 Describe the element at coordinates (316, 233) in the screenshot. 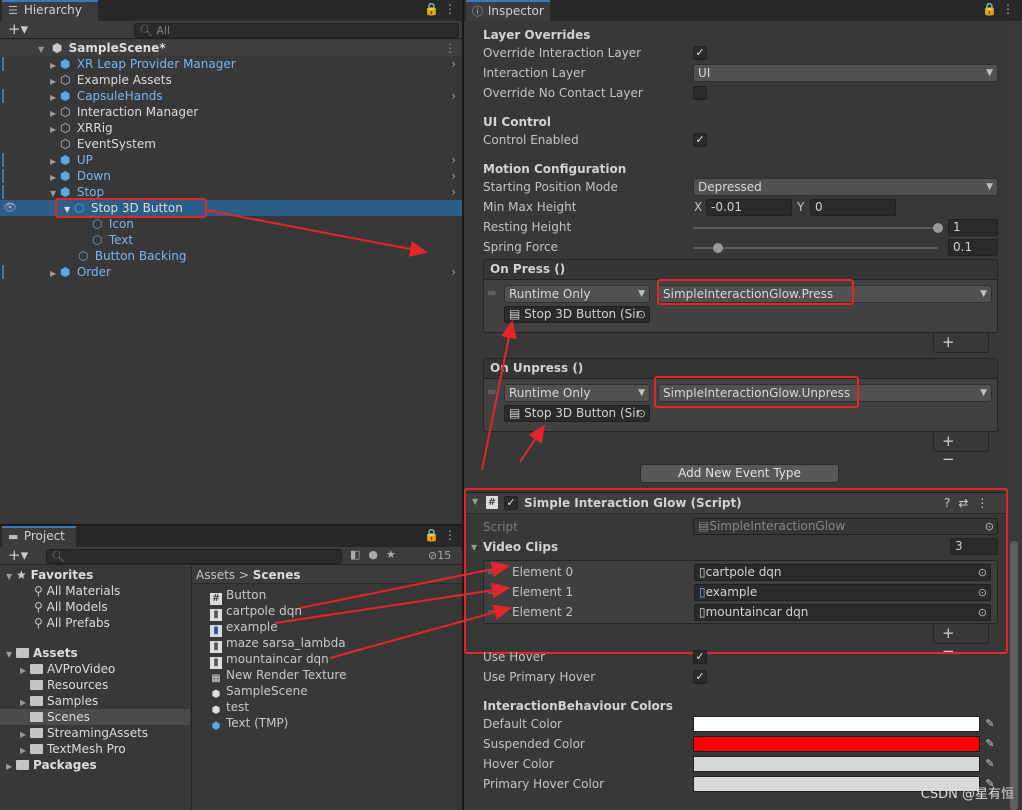

I see `arrow-hierarchy-to-inspector` at that location.